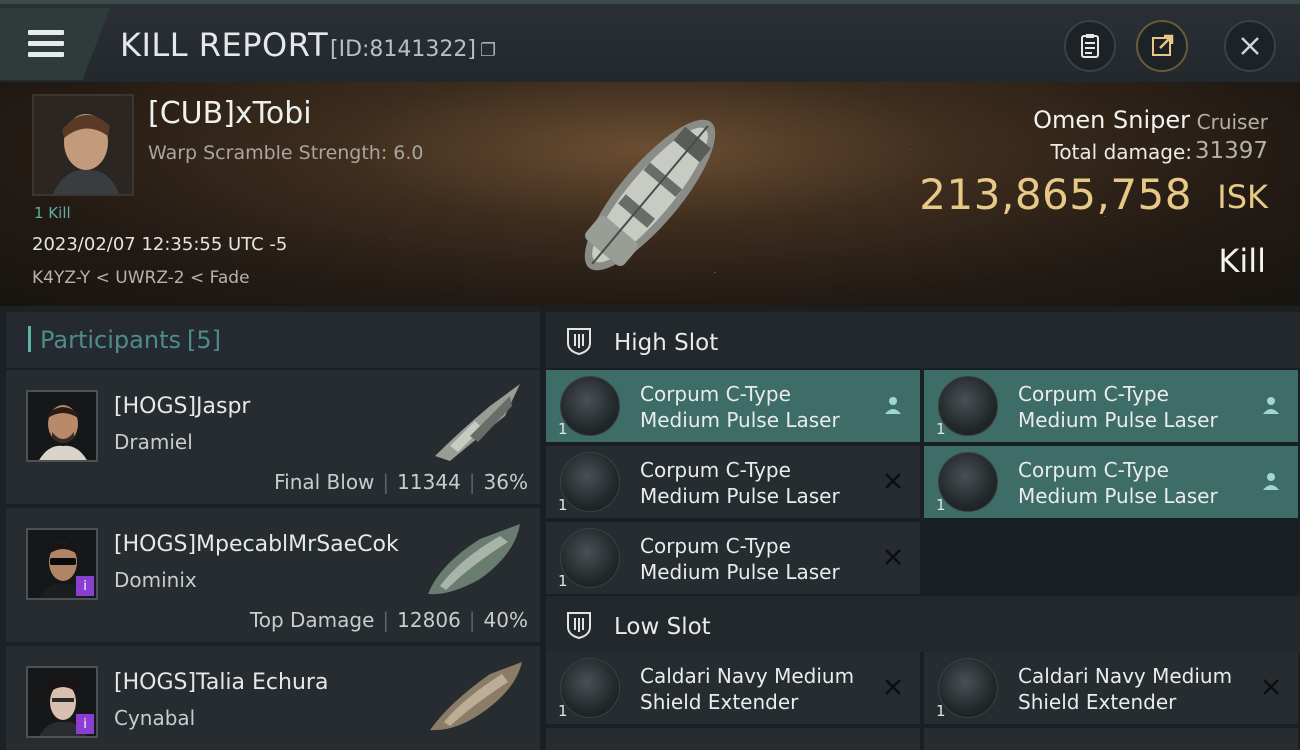 The width and height of the screenshot is (1300, 750). I want to click on participant-damage: 12806, so click(429, 620).